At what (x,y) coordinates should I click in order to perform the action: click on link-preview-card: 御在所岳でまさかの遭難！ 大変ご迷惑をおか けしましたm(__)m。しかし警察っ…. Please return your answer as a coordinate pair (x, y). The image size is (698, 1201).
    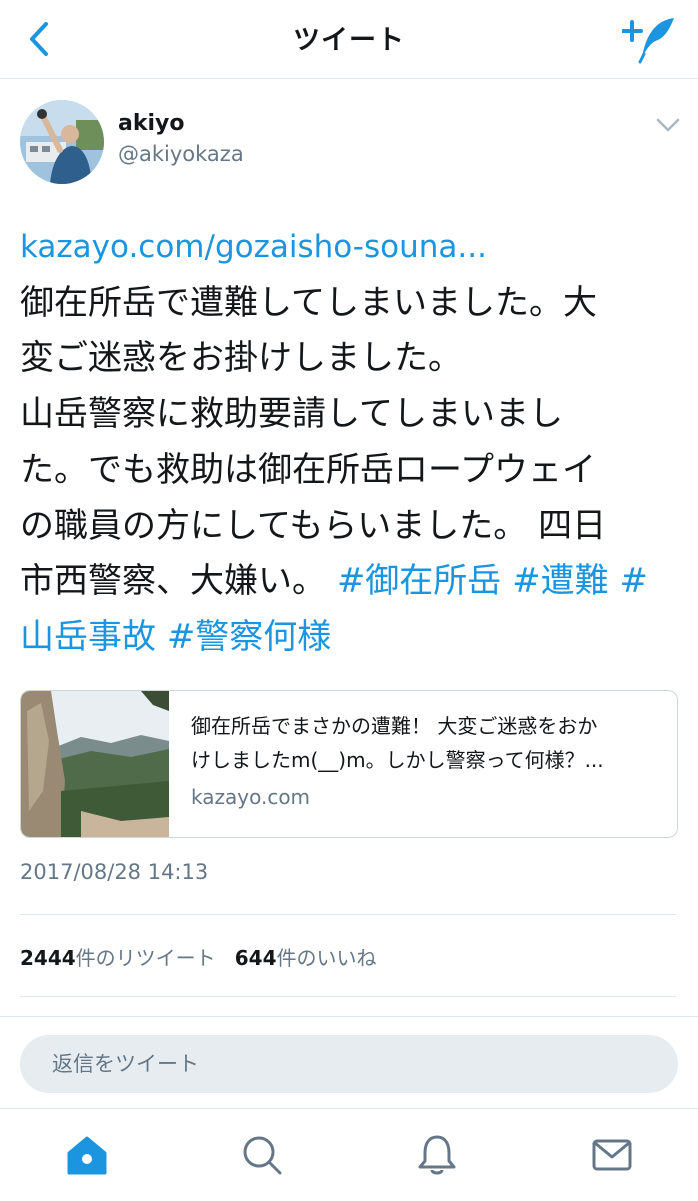
    Looking at the image, I should click on (349, 764).